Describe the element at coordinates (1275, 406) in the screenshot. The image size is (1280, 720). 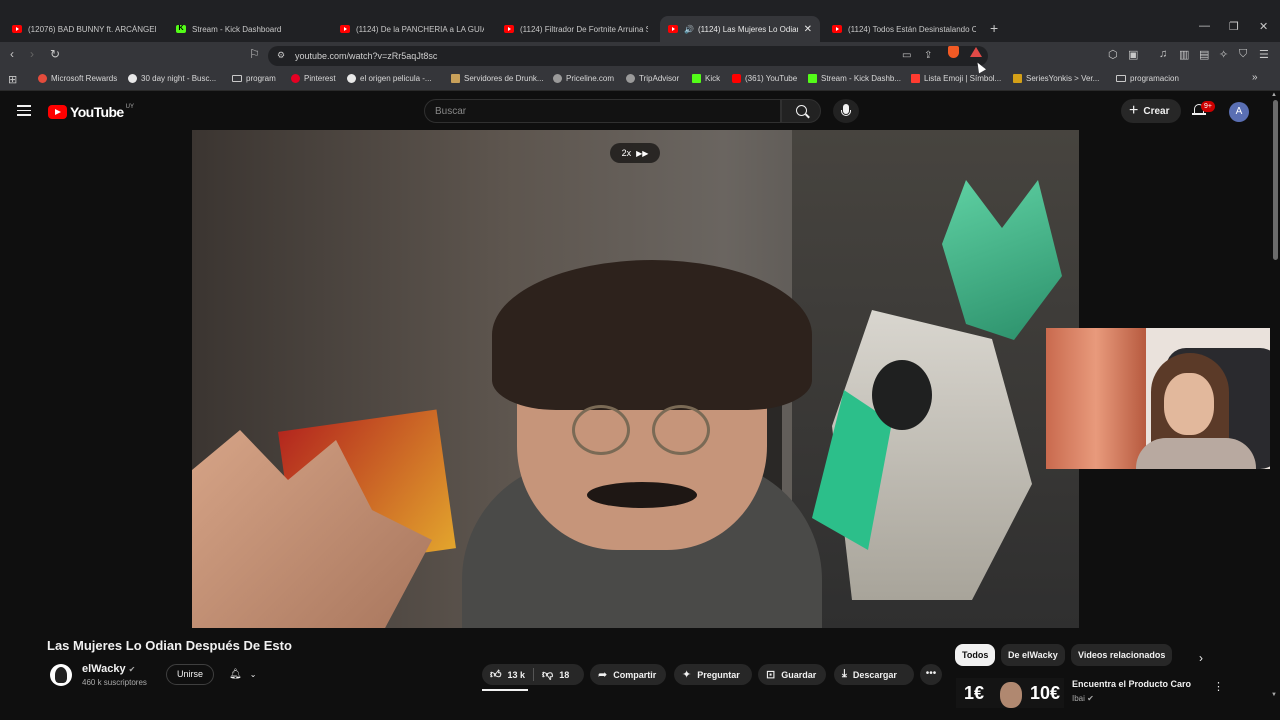
I see `page-scrollbar: ▲ ▼` at that location.